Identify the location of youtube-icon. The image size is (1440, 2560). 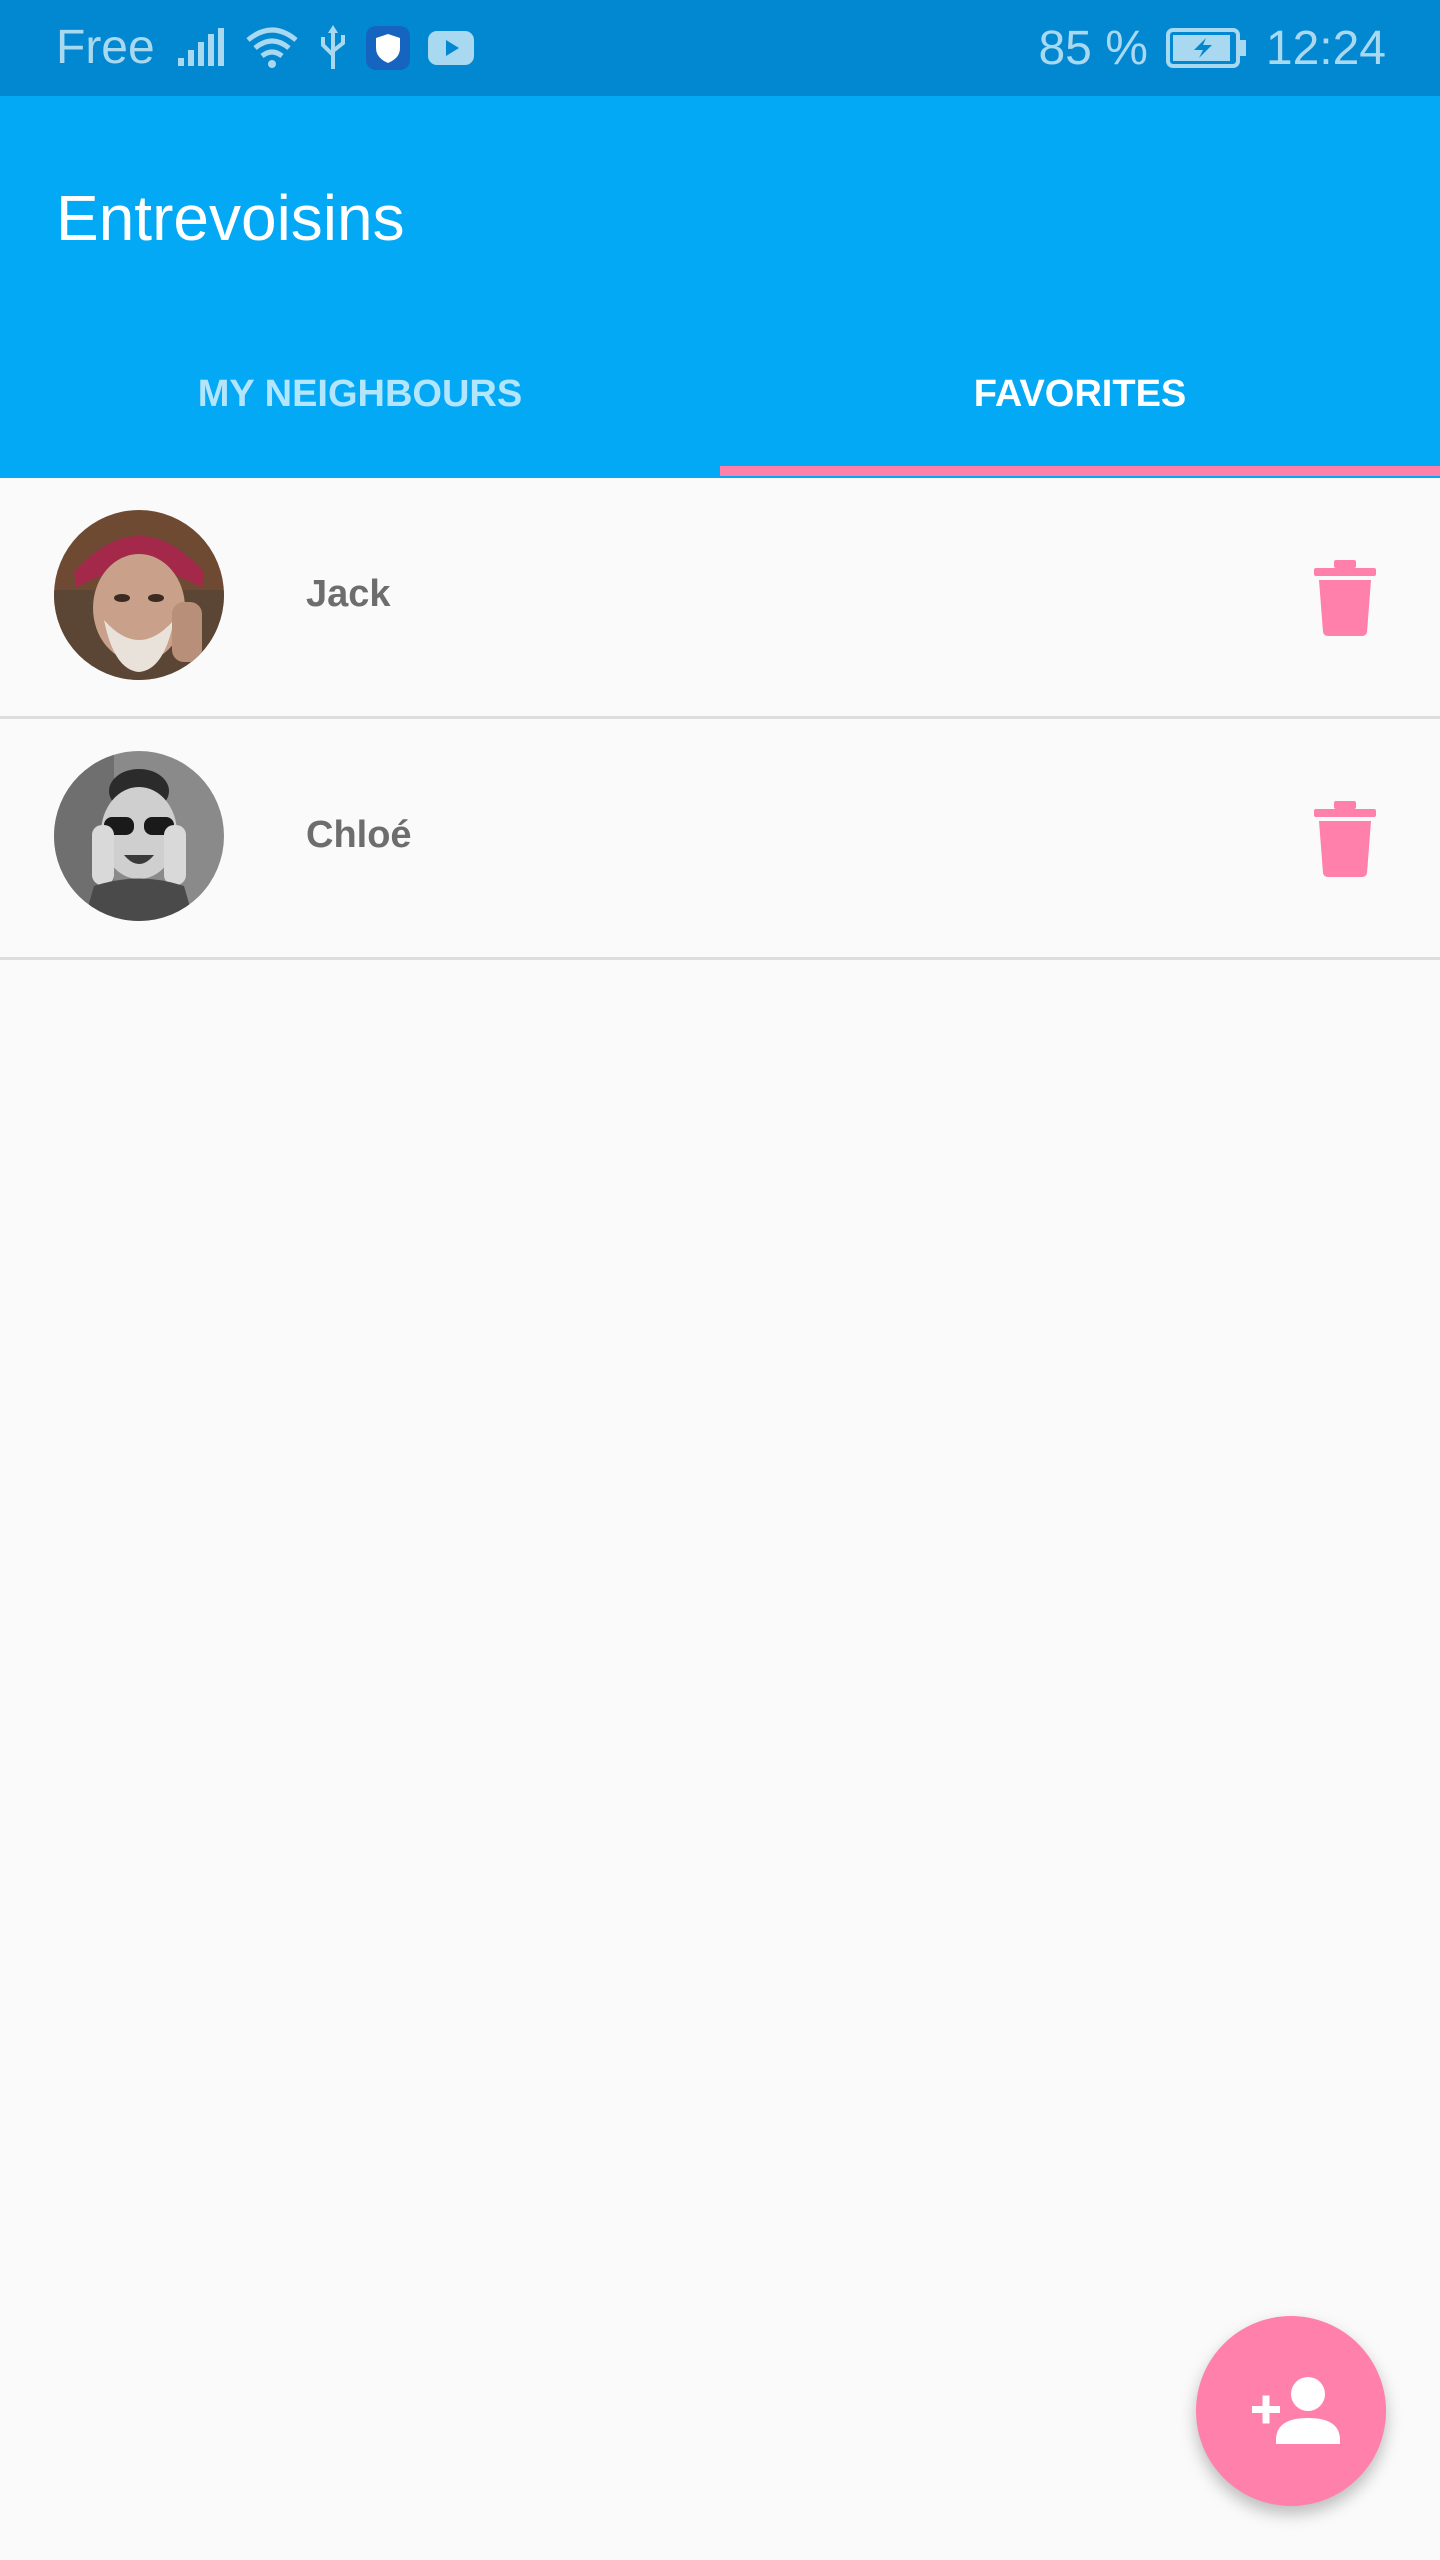
(451, 48).